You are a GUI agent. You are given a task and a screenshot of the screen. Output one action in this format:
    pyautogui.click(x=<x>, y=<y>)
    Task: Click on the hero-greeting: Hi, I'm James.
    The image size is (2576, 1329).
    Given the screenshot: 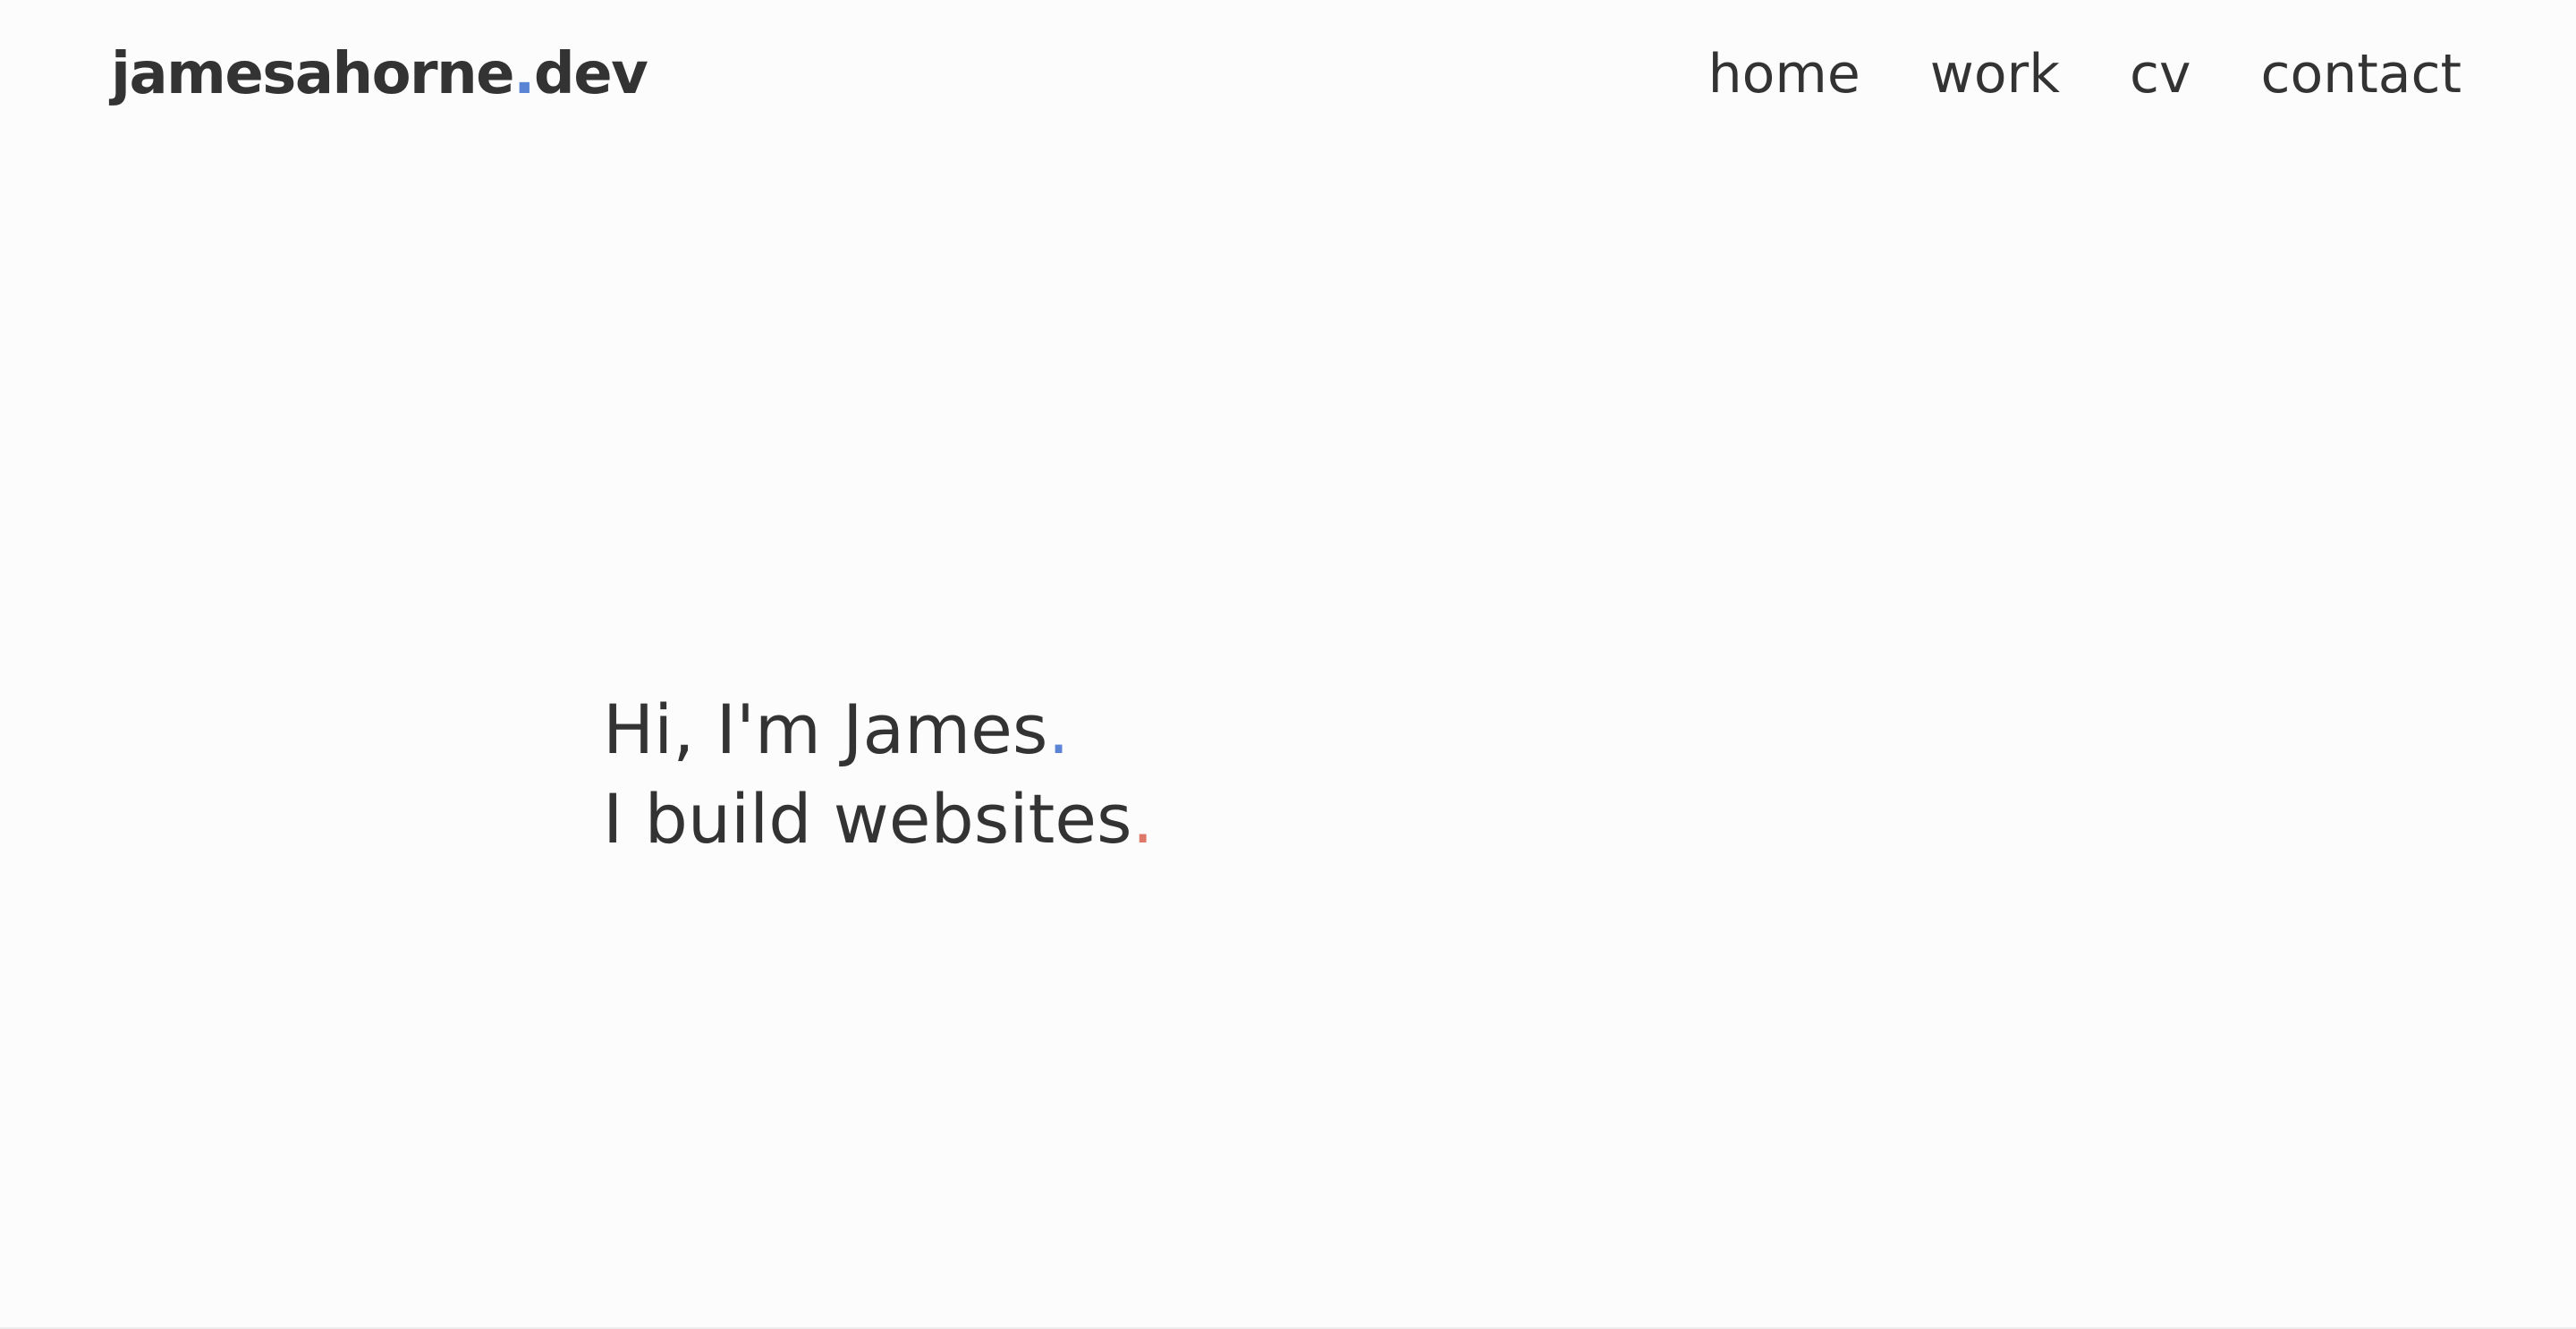 What is the action you would take?
    pyautogui.click(x=878, y=730)
    